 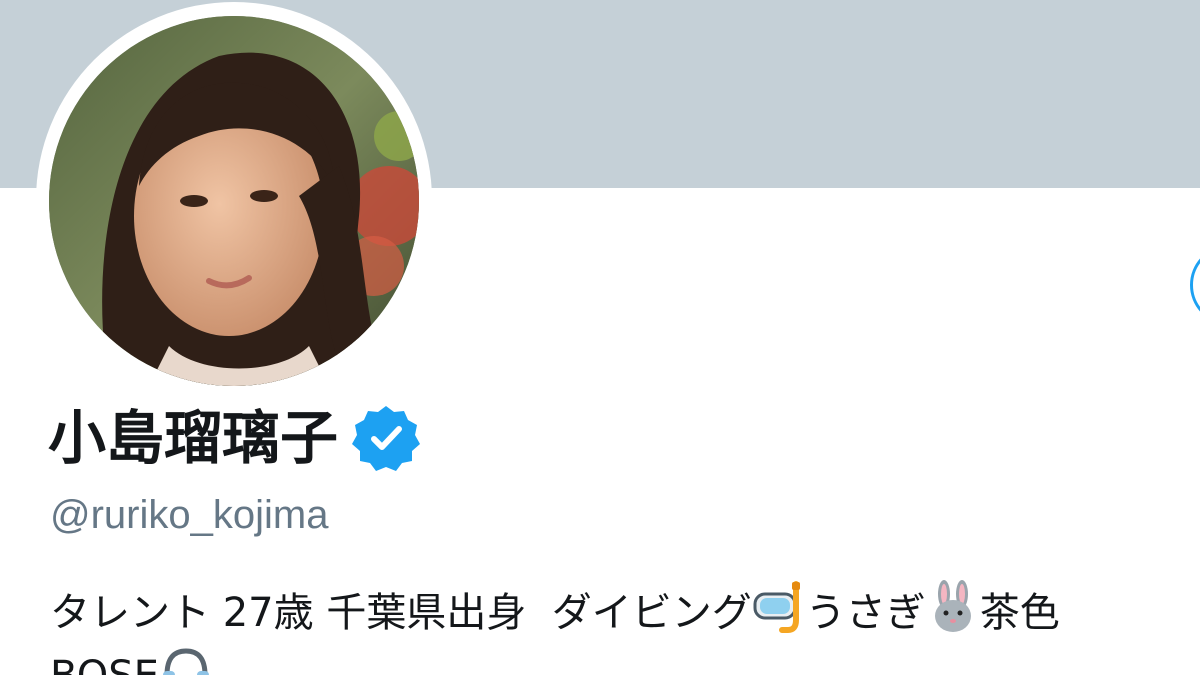 I want to click on profile-bio-line-2: BOSE, so click(x=131, y=659).